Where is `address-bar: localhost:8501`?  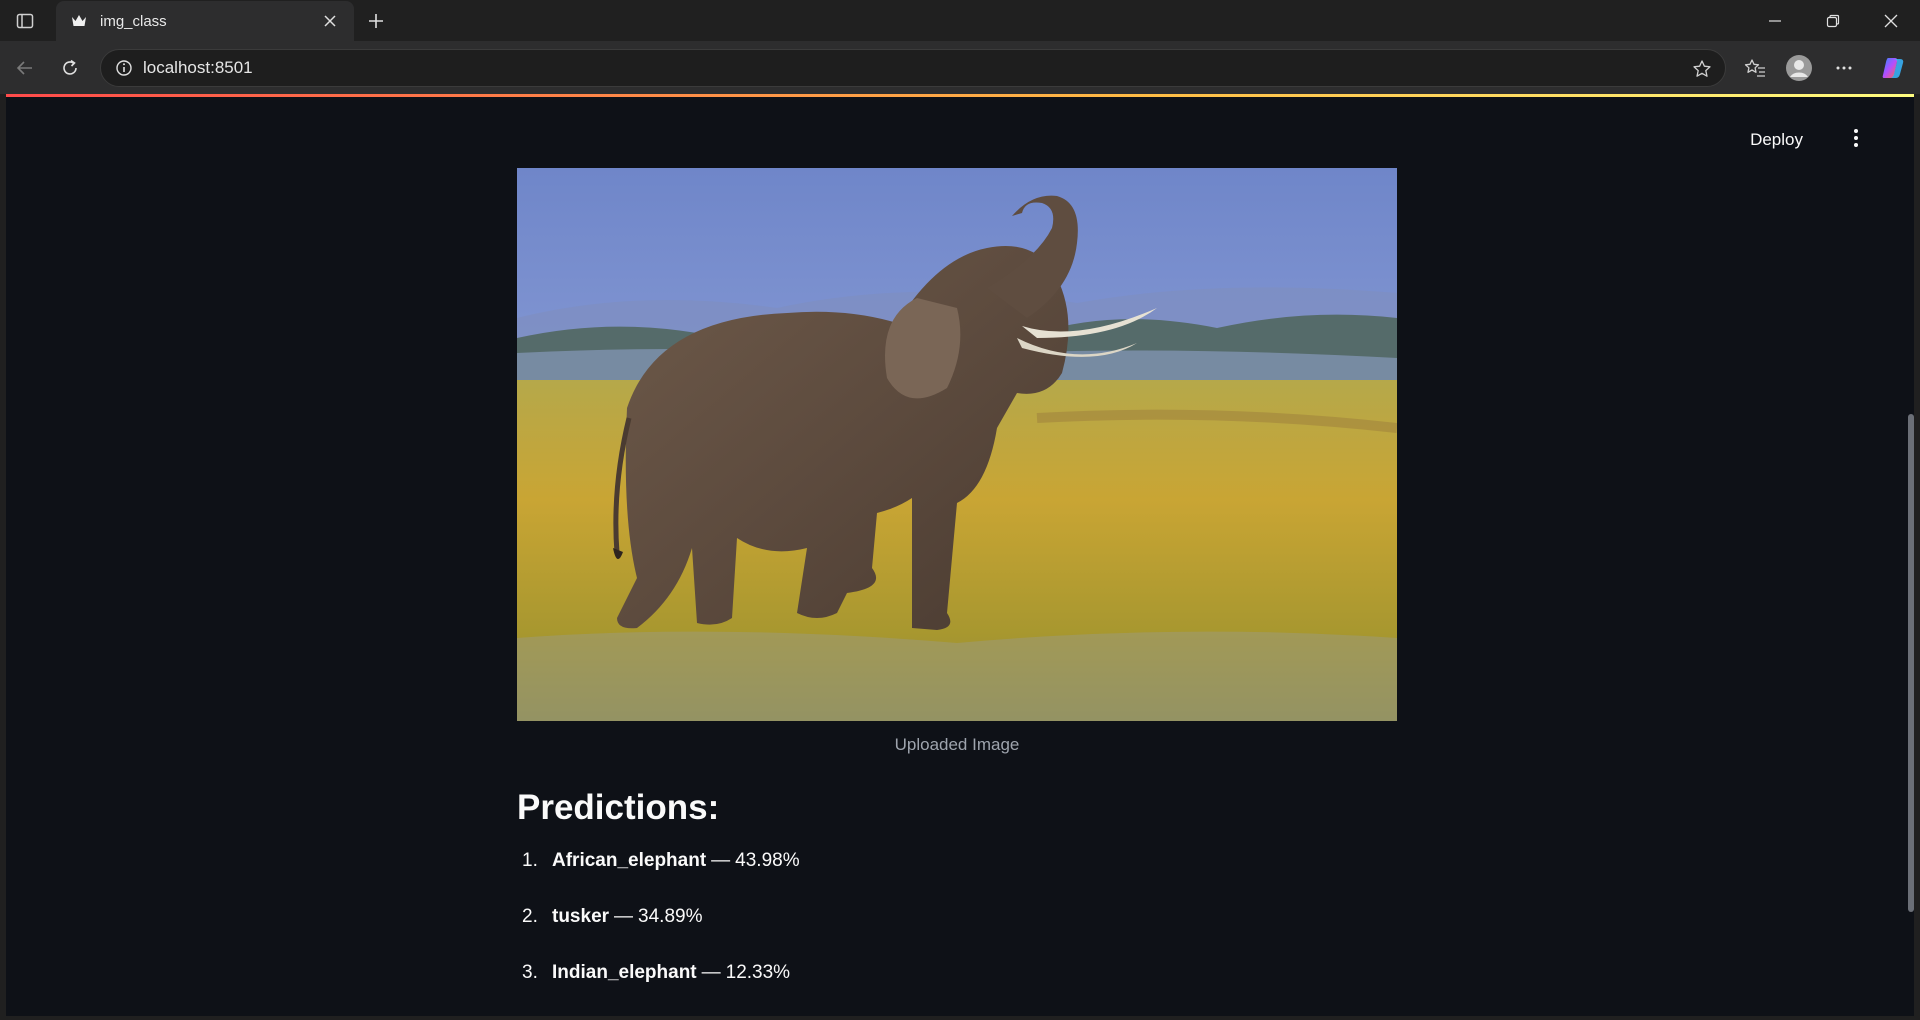 address-bar: localhost:8501 is located at coordinates (913, 68).